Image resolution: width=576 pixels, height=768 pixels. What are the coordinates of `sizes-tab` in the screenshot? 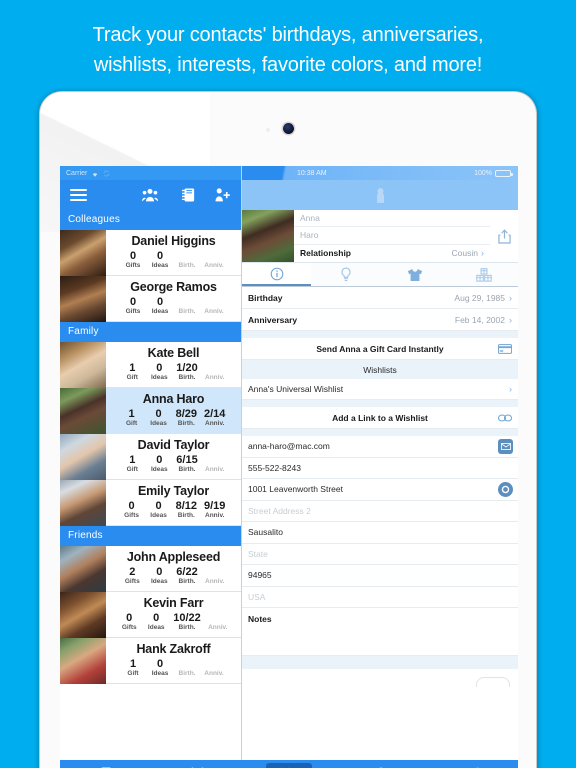 It's located at (414, 274).